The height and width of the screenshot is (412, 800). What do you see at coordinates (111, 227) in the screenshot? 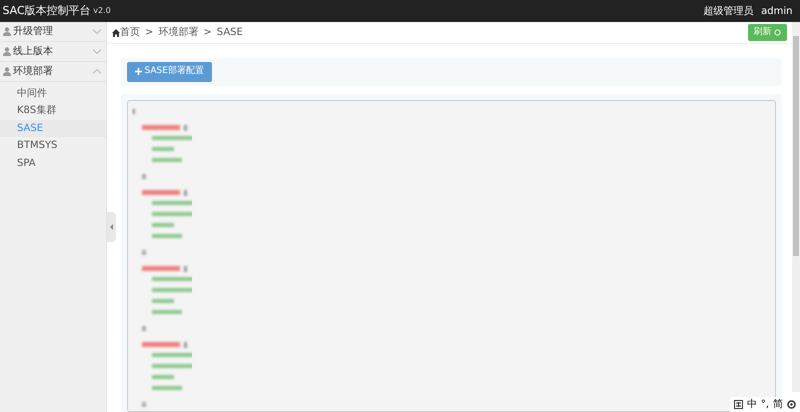
I see `collapse-icon` at bounding box center [111, 227].